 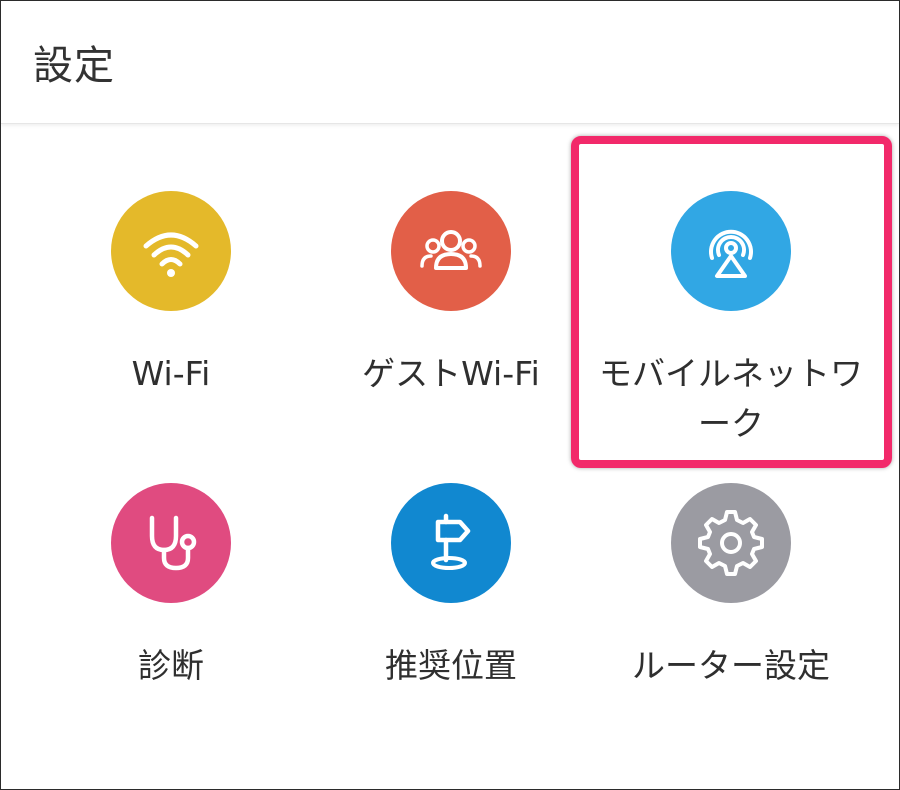 I want to click on guest-users-icon, so click(x=451, y=250).